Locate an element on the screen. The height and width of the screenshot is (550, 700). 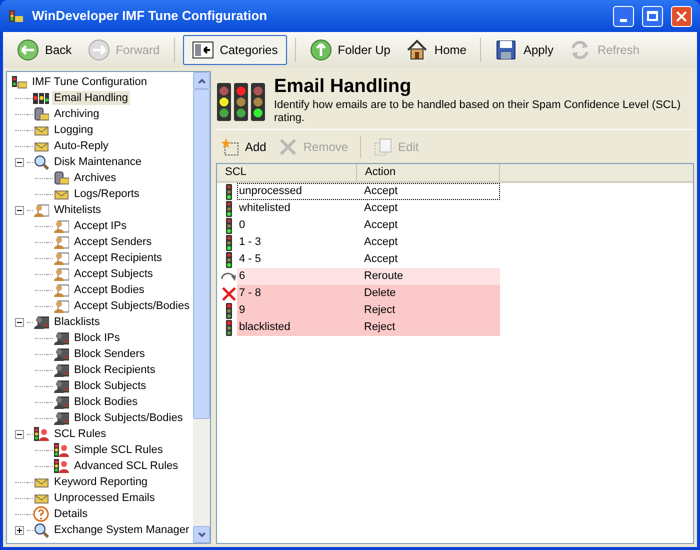
toolbar-button: Apply is located at coordinates (524, 50).